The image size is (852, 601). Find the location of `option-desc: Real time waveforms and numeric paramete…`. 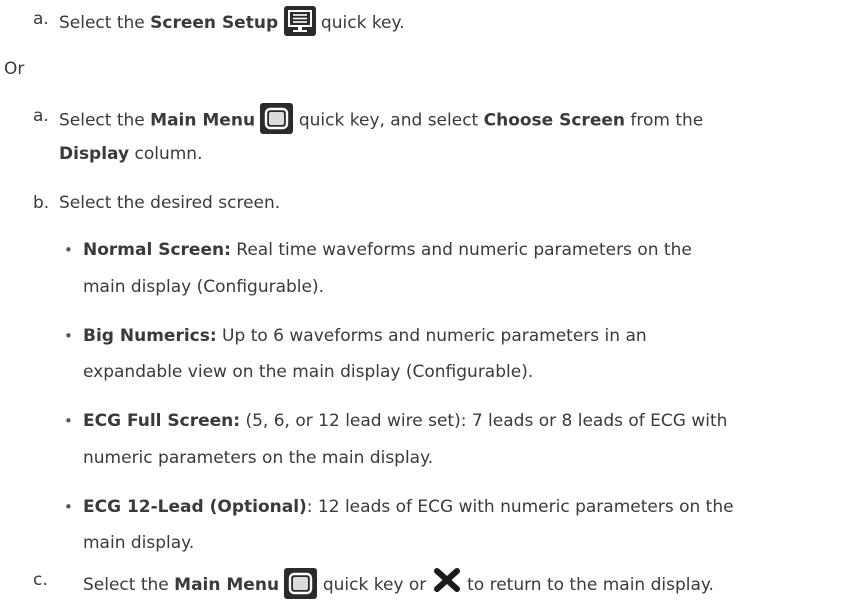

option-desc: Real time waveforms and numeric paramete… is located at coordinates (461, 250).